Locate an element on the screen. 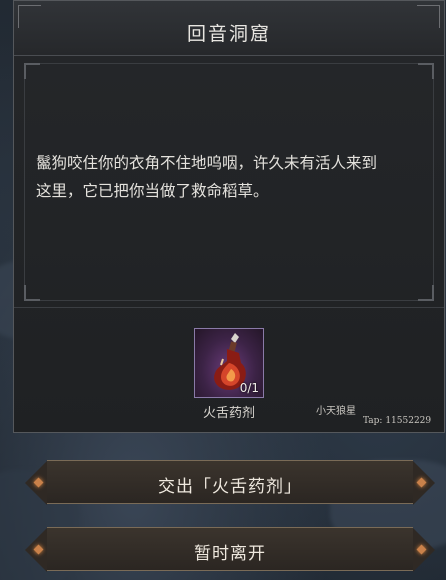  story-line: 鬣狗咬住你的衣角不住地呜咽，许久未有活人来到 is located at coordinates (207, 163).